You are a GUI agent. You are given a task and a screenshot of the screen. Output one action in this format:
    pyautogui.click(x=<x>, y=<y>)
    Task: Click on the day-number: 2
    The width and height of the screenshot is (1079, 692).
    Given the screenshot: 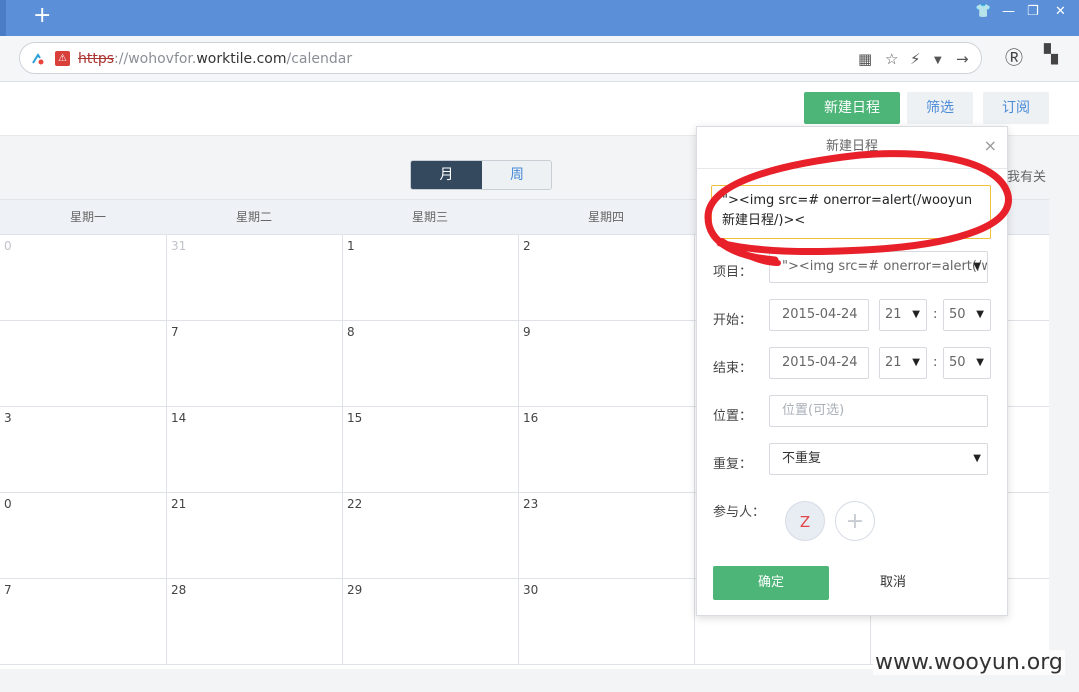 What is the action you would take?
    pyautogui.click(x=527, y=246)
    